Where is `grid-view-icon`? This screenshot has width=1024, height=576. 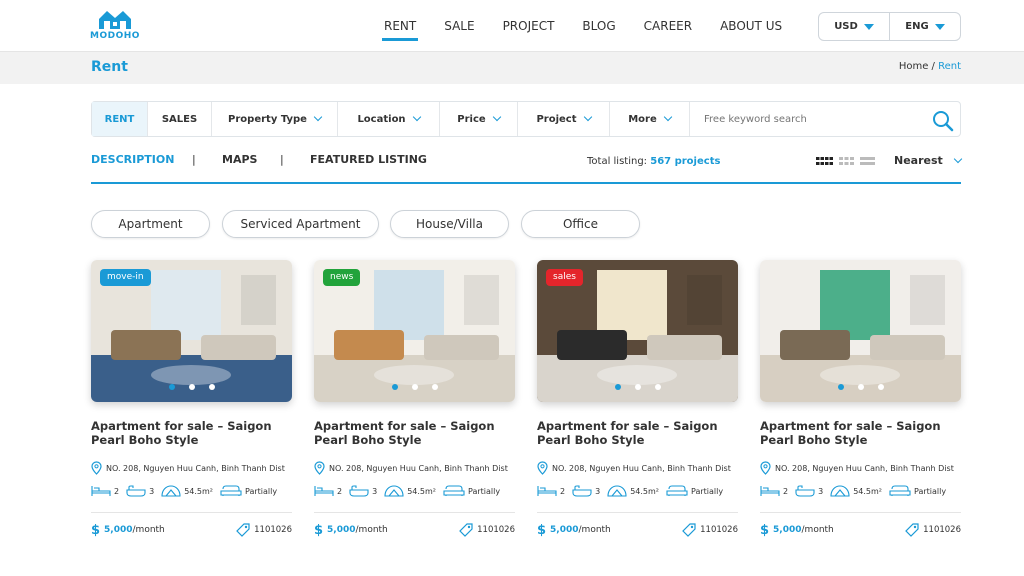
grid-view-icon is located at coordinates (824, 161).